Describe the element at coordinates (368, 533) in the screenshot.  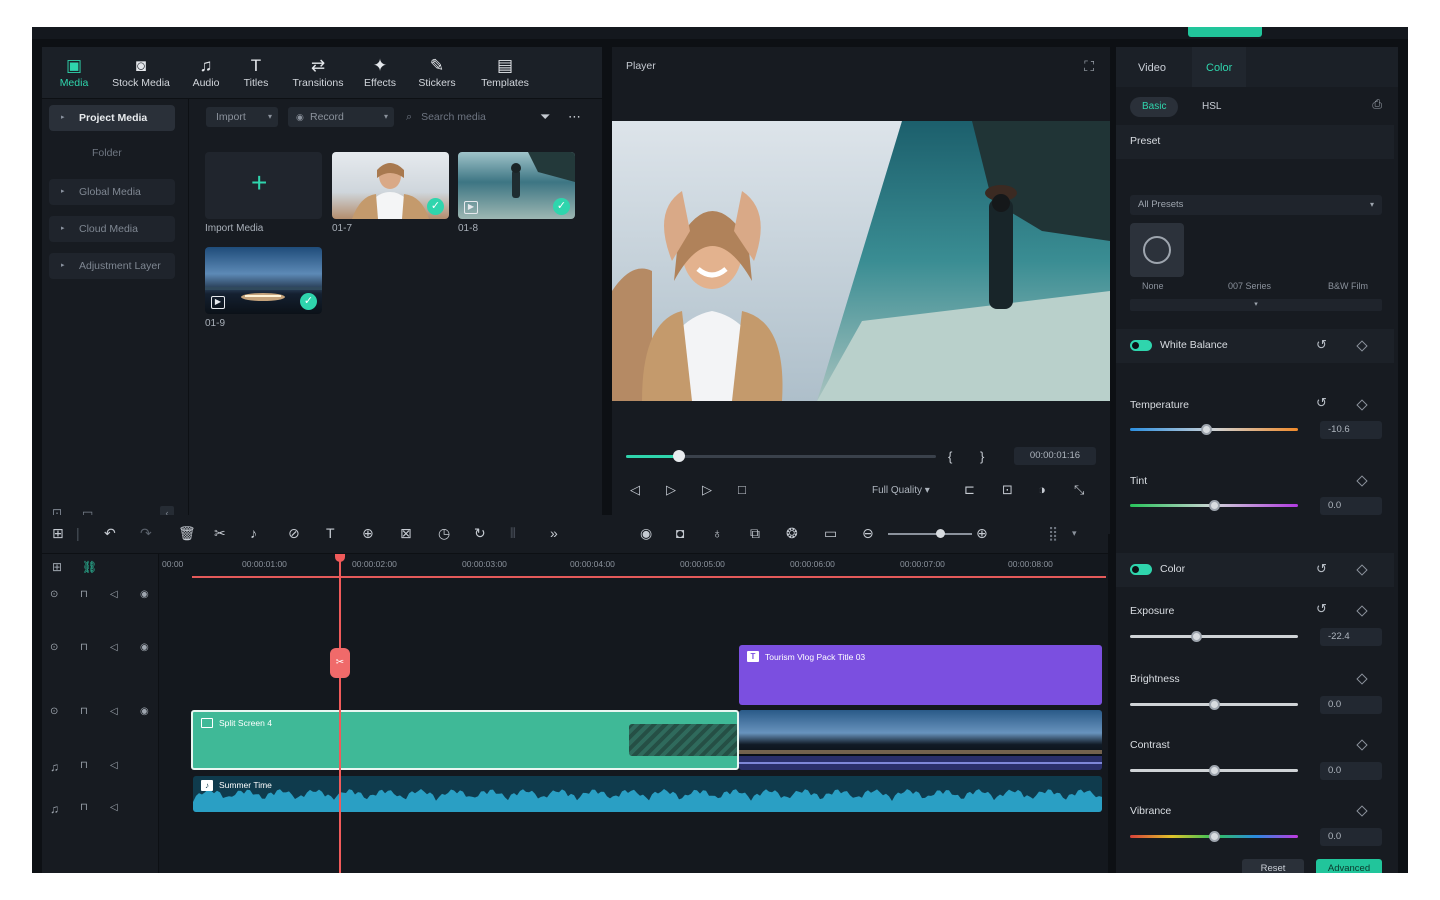
I see `crop-zoom-icon: ⊕` at that location.